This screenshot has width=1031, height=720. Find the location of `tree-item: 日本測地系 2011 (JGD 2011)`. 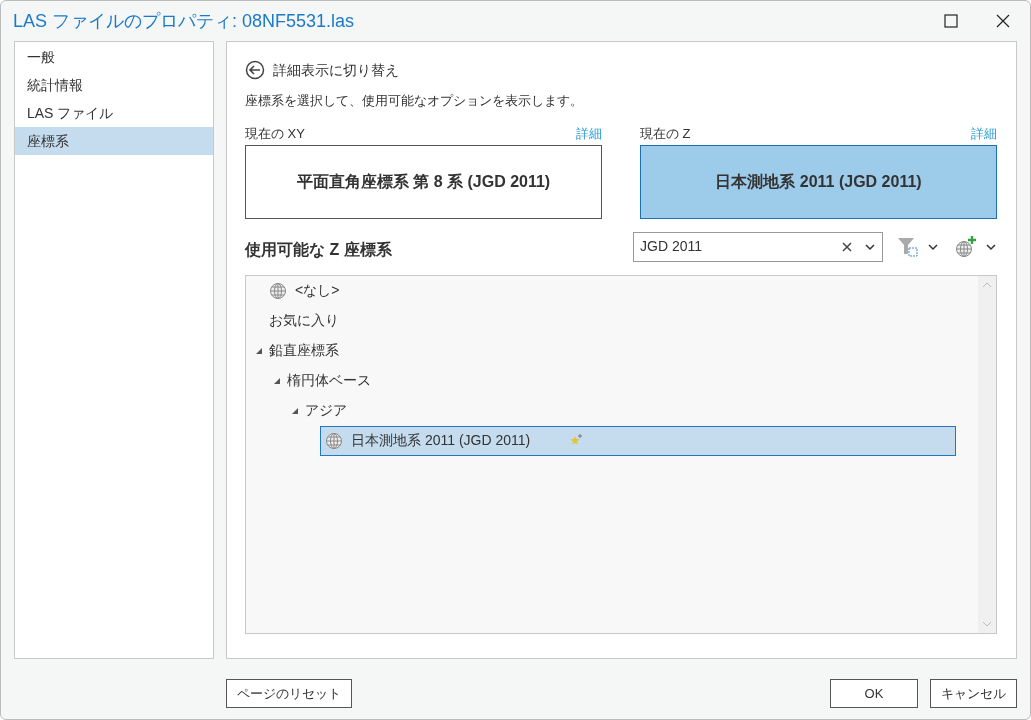

tree-item: 日本測地系 2011 (JGD 2011) is located at coordinates (638, 440).